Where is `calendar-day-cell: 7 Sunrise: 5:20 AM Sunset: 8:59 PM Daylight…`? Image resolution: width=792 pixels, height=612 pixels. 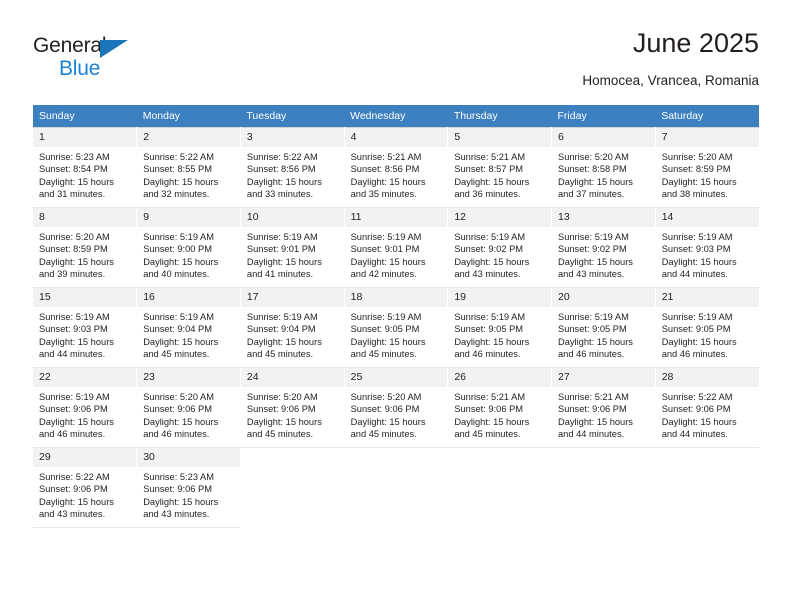
calendar-day-cell: 7 Sunrise: 5:20 AM Sunset: 8:59 PM Daylight… is located at coordinates (707, 167).